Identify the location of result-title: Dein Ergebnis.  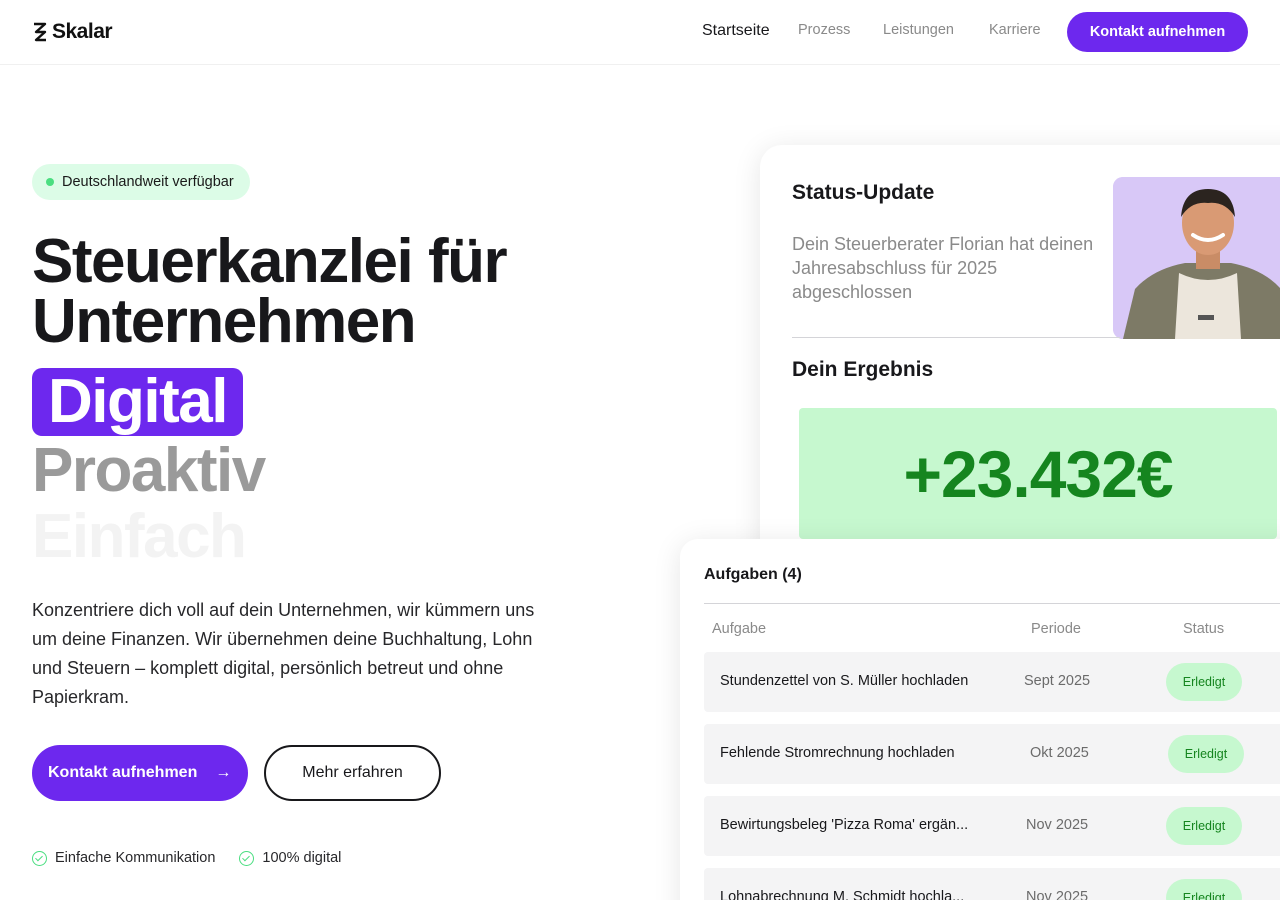
(863, 369).